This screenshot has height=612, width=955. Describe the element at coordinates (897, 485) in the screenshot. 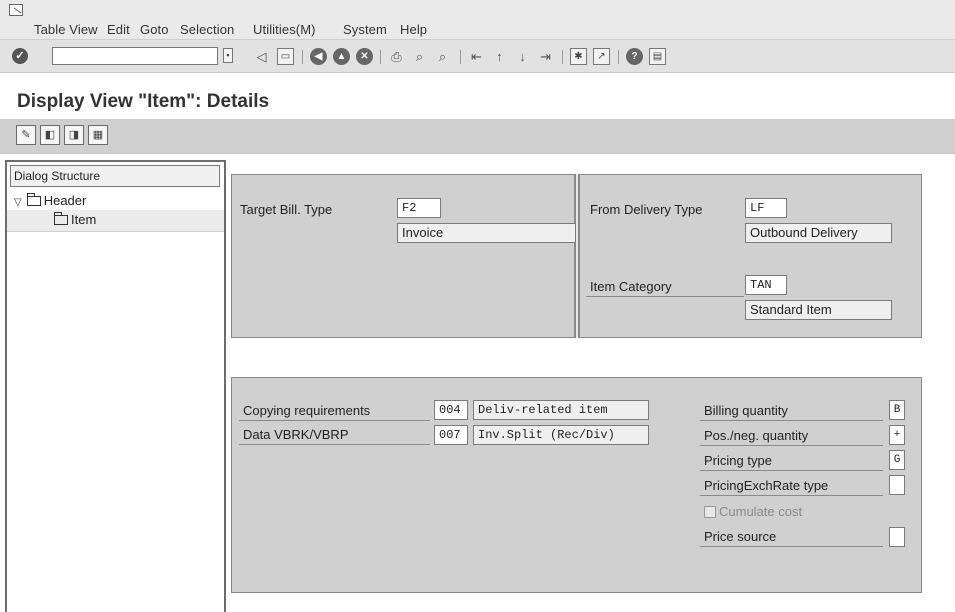

I see `pricing-exch-rate-type-field` at that location.